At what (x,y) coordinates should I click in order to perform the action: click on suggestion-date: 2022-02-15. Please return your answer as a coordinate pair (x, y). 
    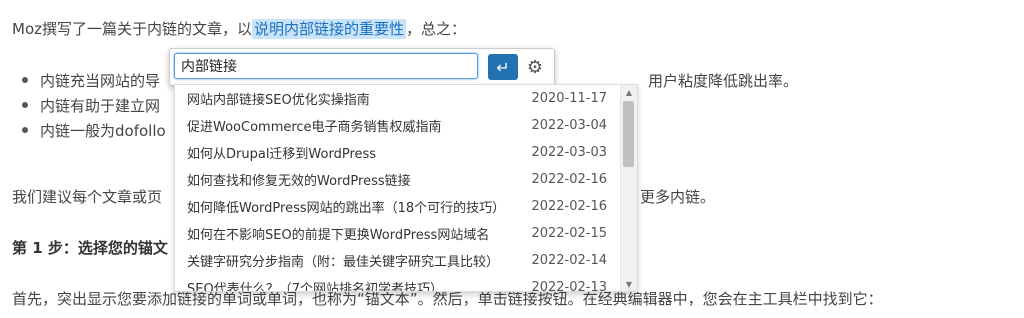
    Looking at the image, I should click on (569, 233).